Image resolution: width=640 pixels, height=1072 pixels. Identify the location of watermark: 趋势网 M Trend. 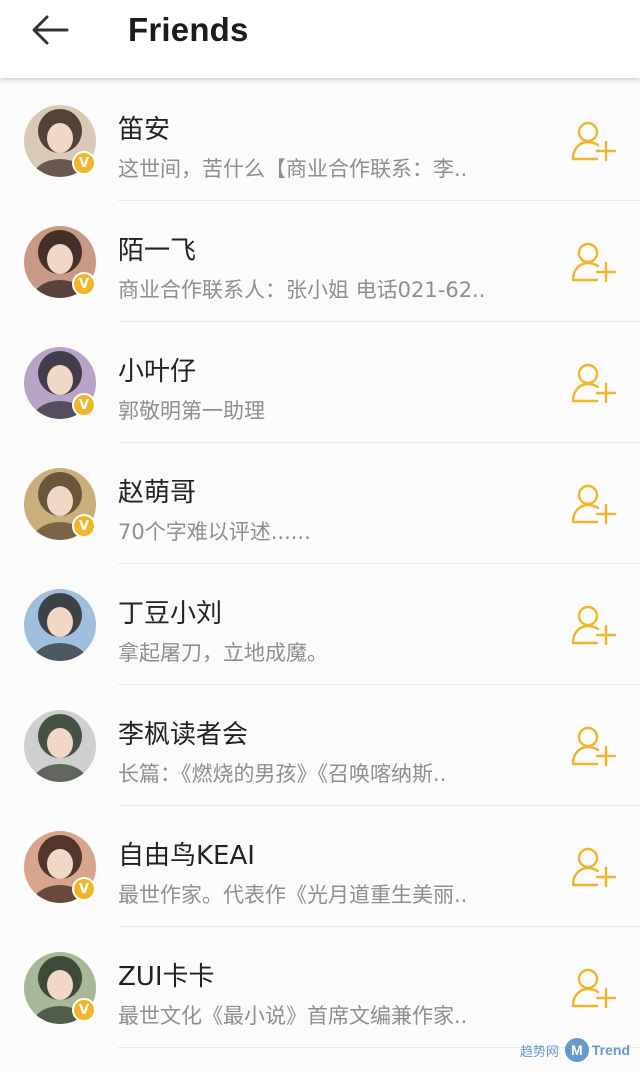
(575, 1050).